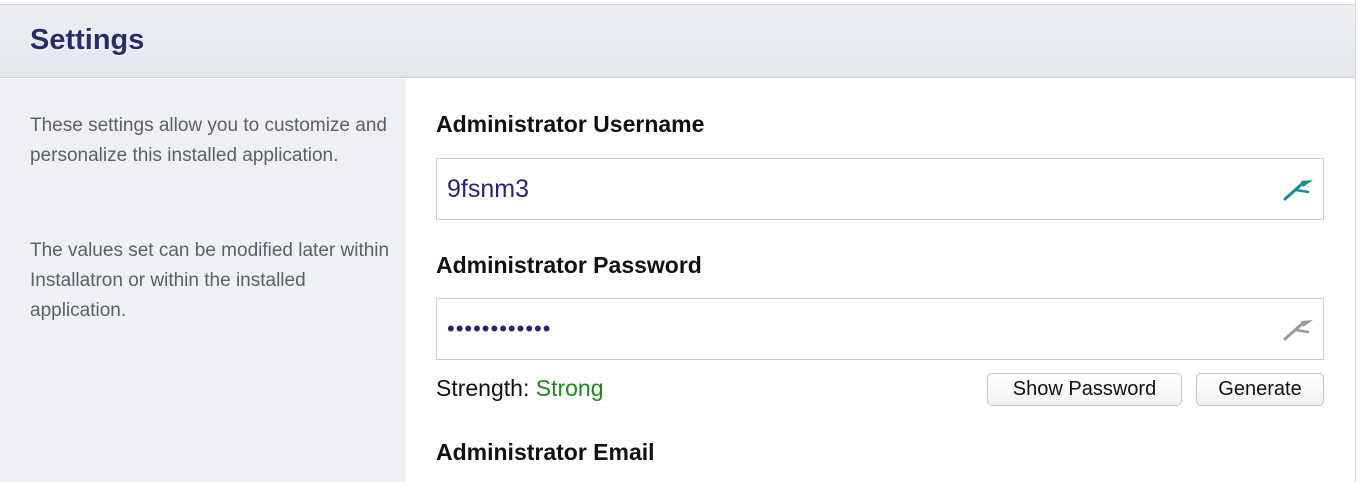  I want to click on username-field, so click(880, 189).